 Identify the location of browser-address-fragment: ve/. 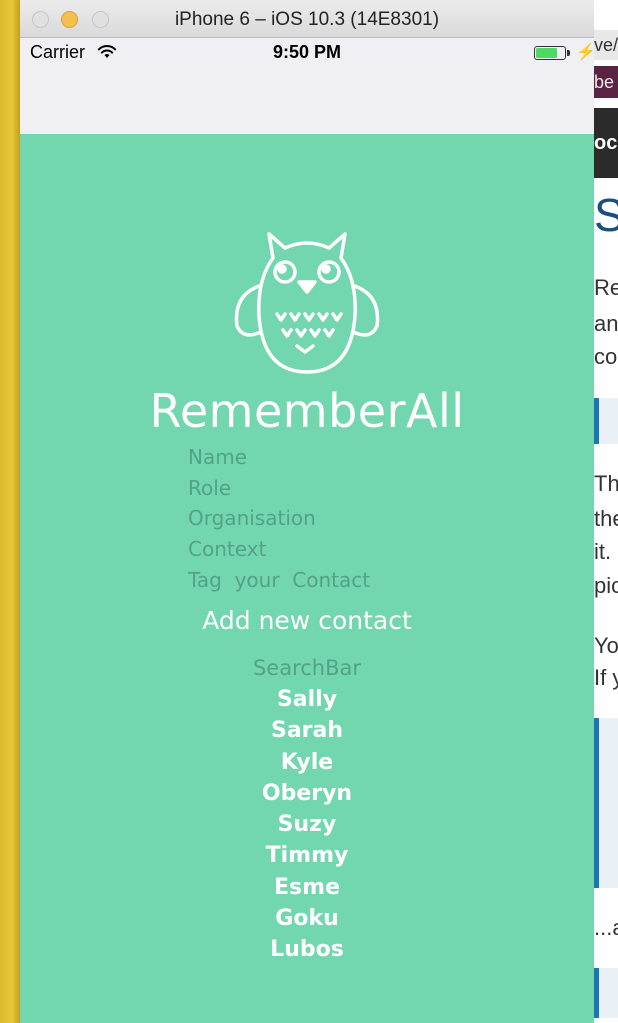
(606, 45).